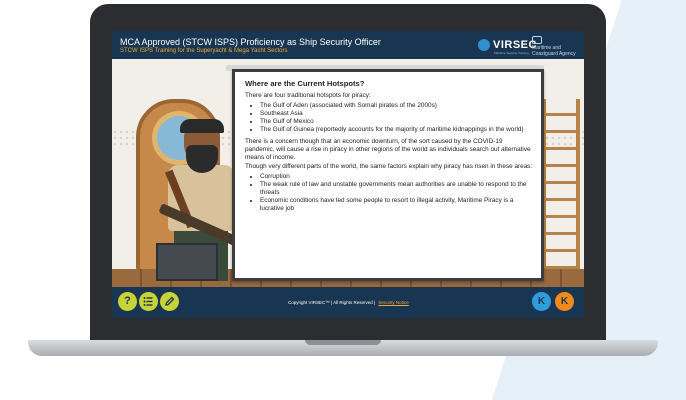 The image size is (686, 400). I want to click on virsec-logo: VIRSEC Maritime Security Training, so click(507, 46).